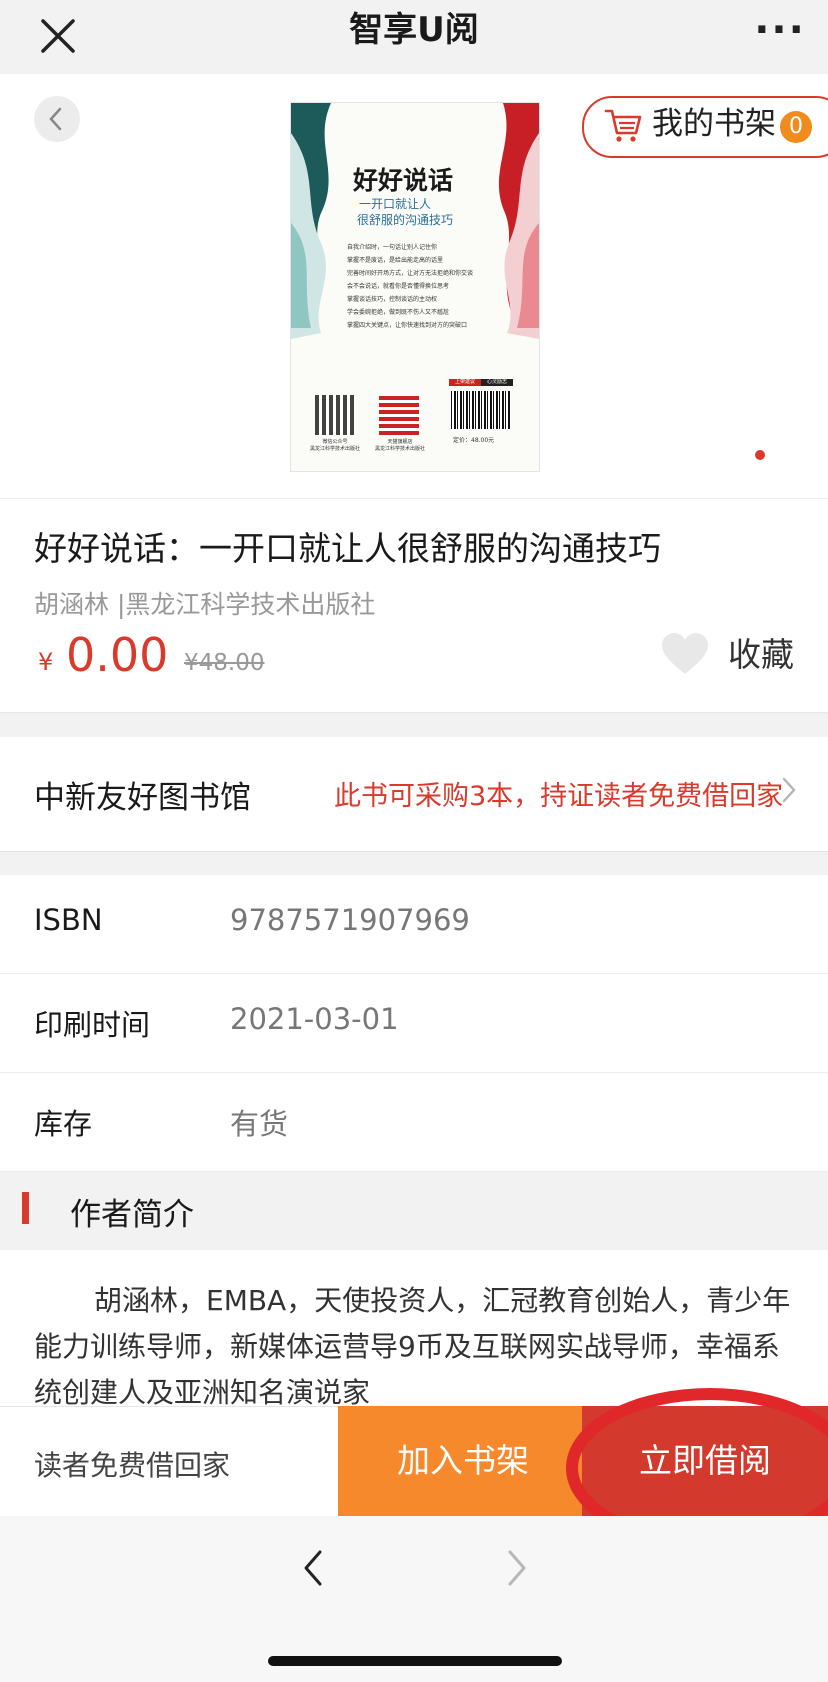  Describe the element at coordinates (414, 1023) in the screenshot. I see `detail-row-print-date: 印刷时间 2021-03-01` at that location.